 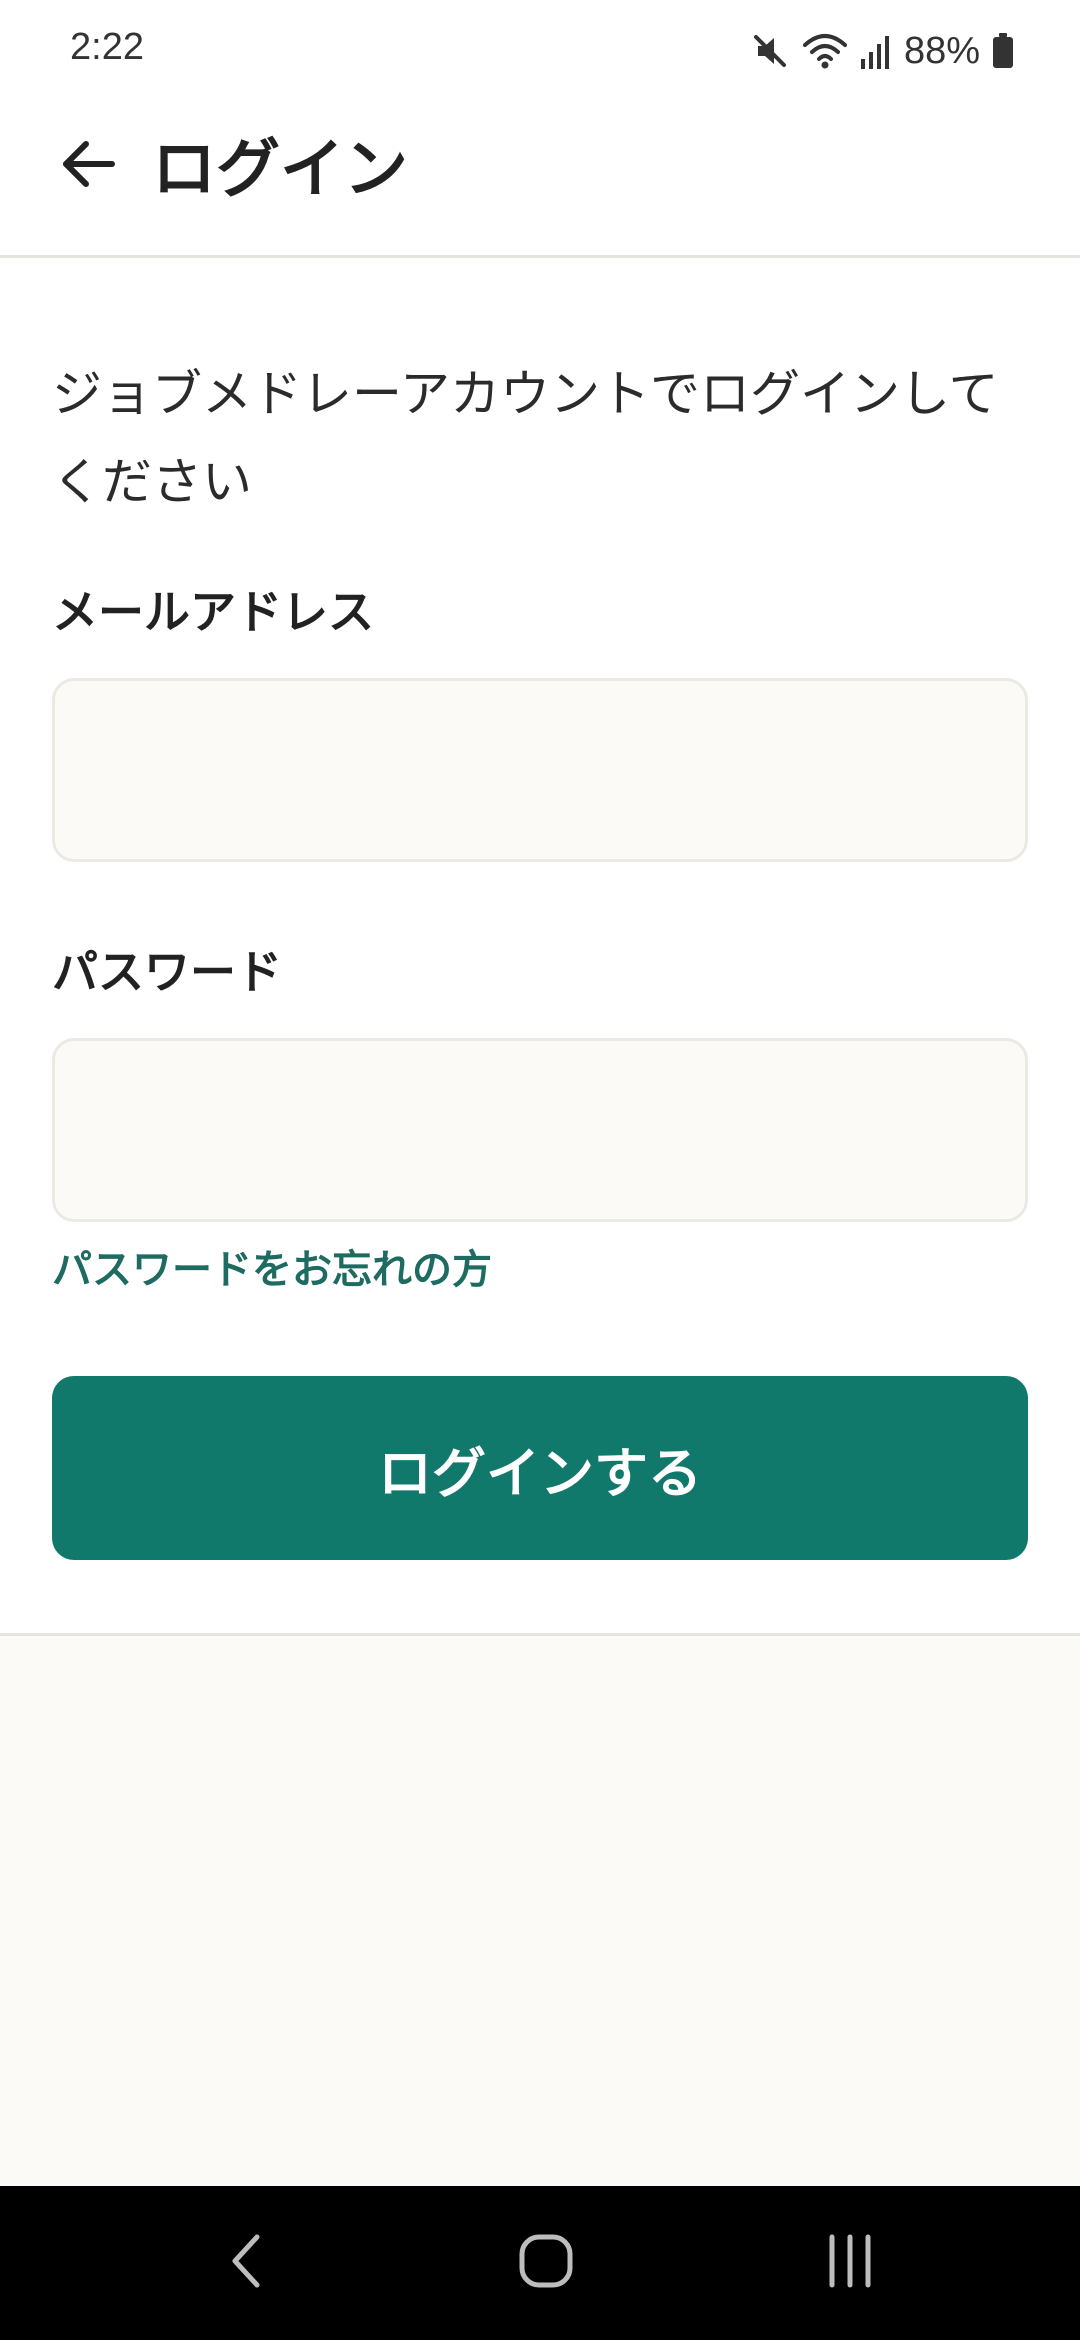 I want to click on status-bar: 2:22 88%, so click(x=540, y=50).